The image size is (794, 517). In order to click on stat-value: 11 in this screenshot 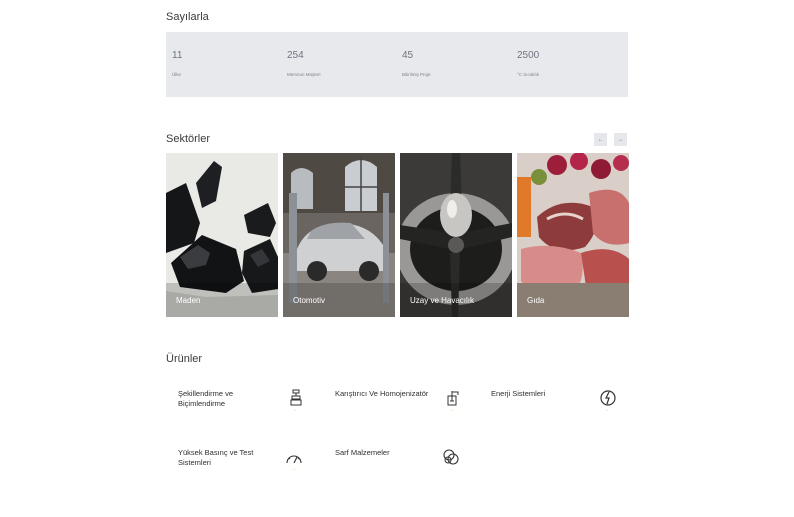, I will do `click(177, 55)`.